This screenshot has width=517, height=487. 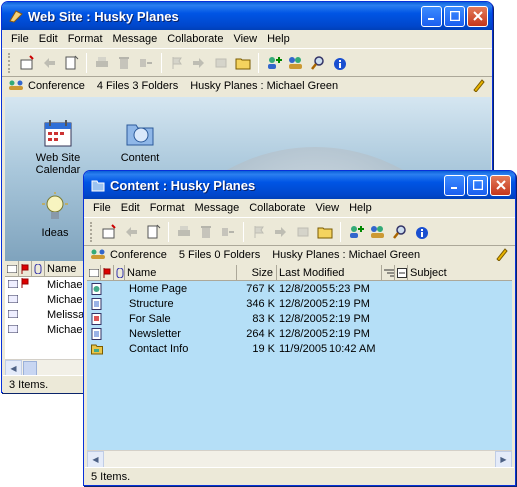 I want to click on file-time: 5:23 PM, so click(x=349, y=288).